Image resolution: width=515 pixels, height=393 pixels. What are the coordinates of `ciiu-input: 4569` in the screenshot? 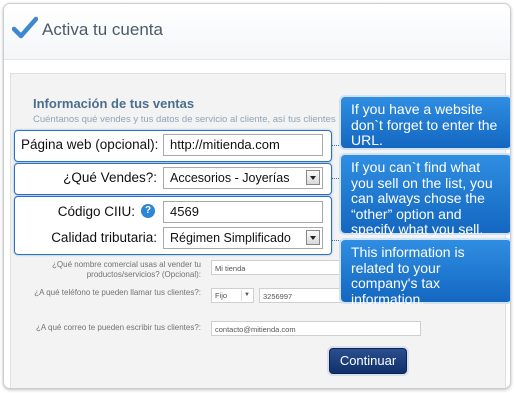 It's located at (243, 212).